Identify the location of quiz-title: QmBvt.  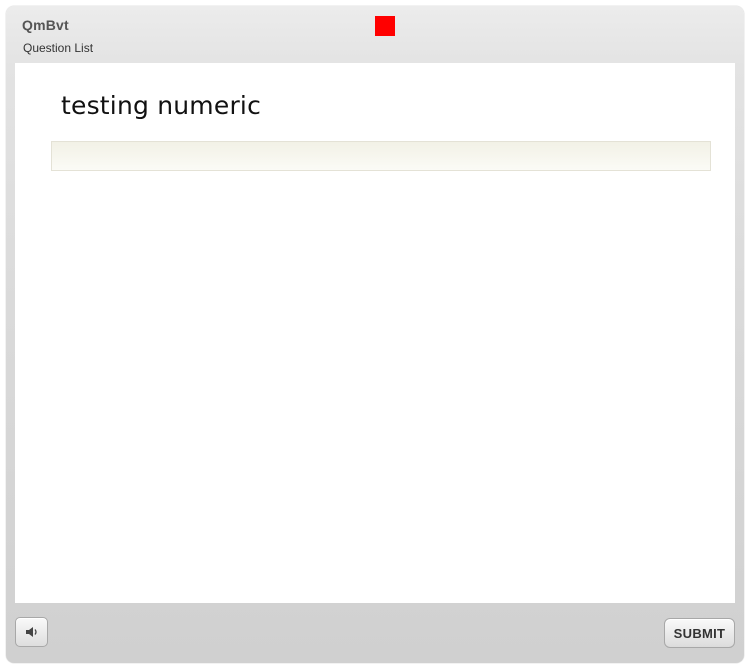
(45, 25).